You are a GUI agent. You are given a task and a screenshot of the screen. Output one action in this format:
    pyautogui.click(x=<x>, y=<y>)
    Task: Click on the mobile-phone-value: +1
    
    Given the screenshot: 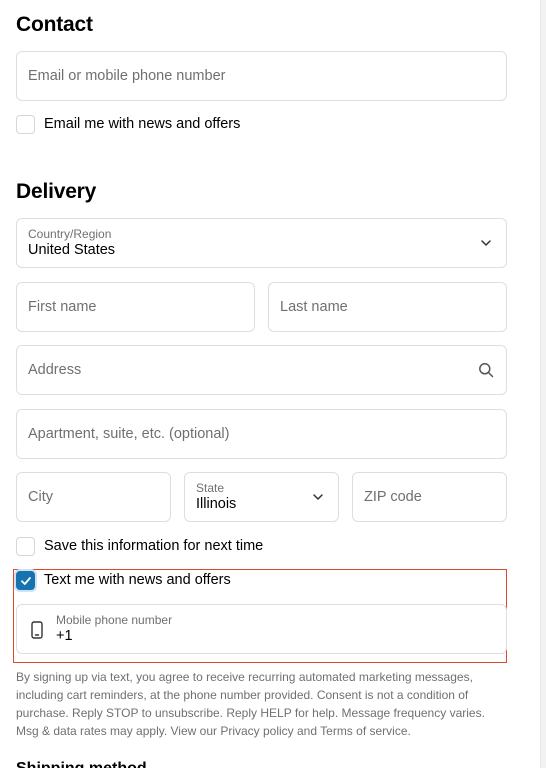 What is the action you would take?
    pyautogui.click(x=64, y=636)
    